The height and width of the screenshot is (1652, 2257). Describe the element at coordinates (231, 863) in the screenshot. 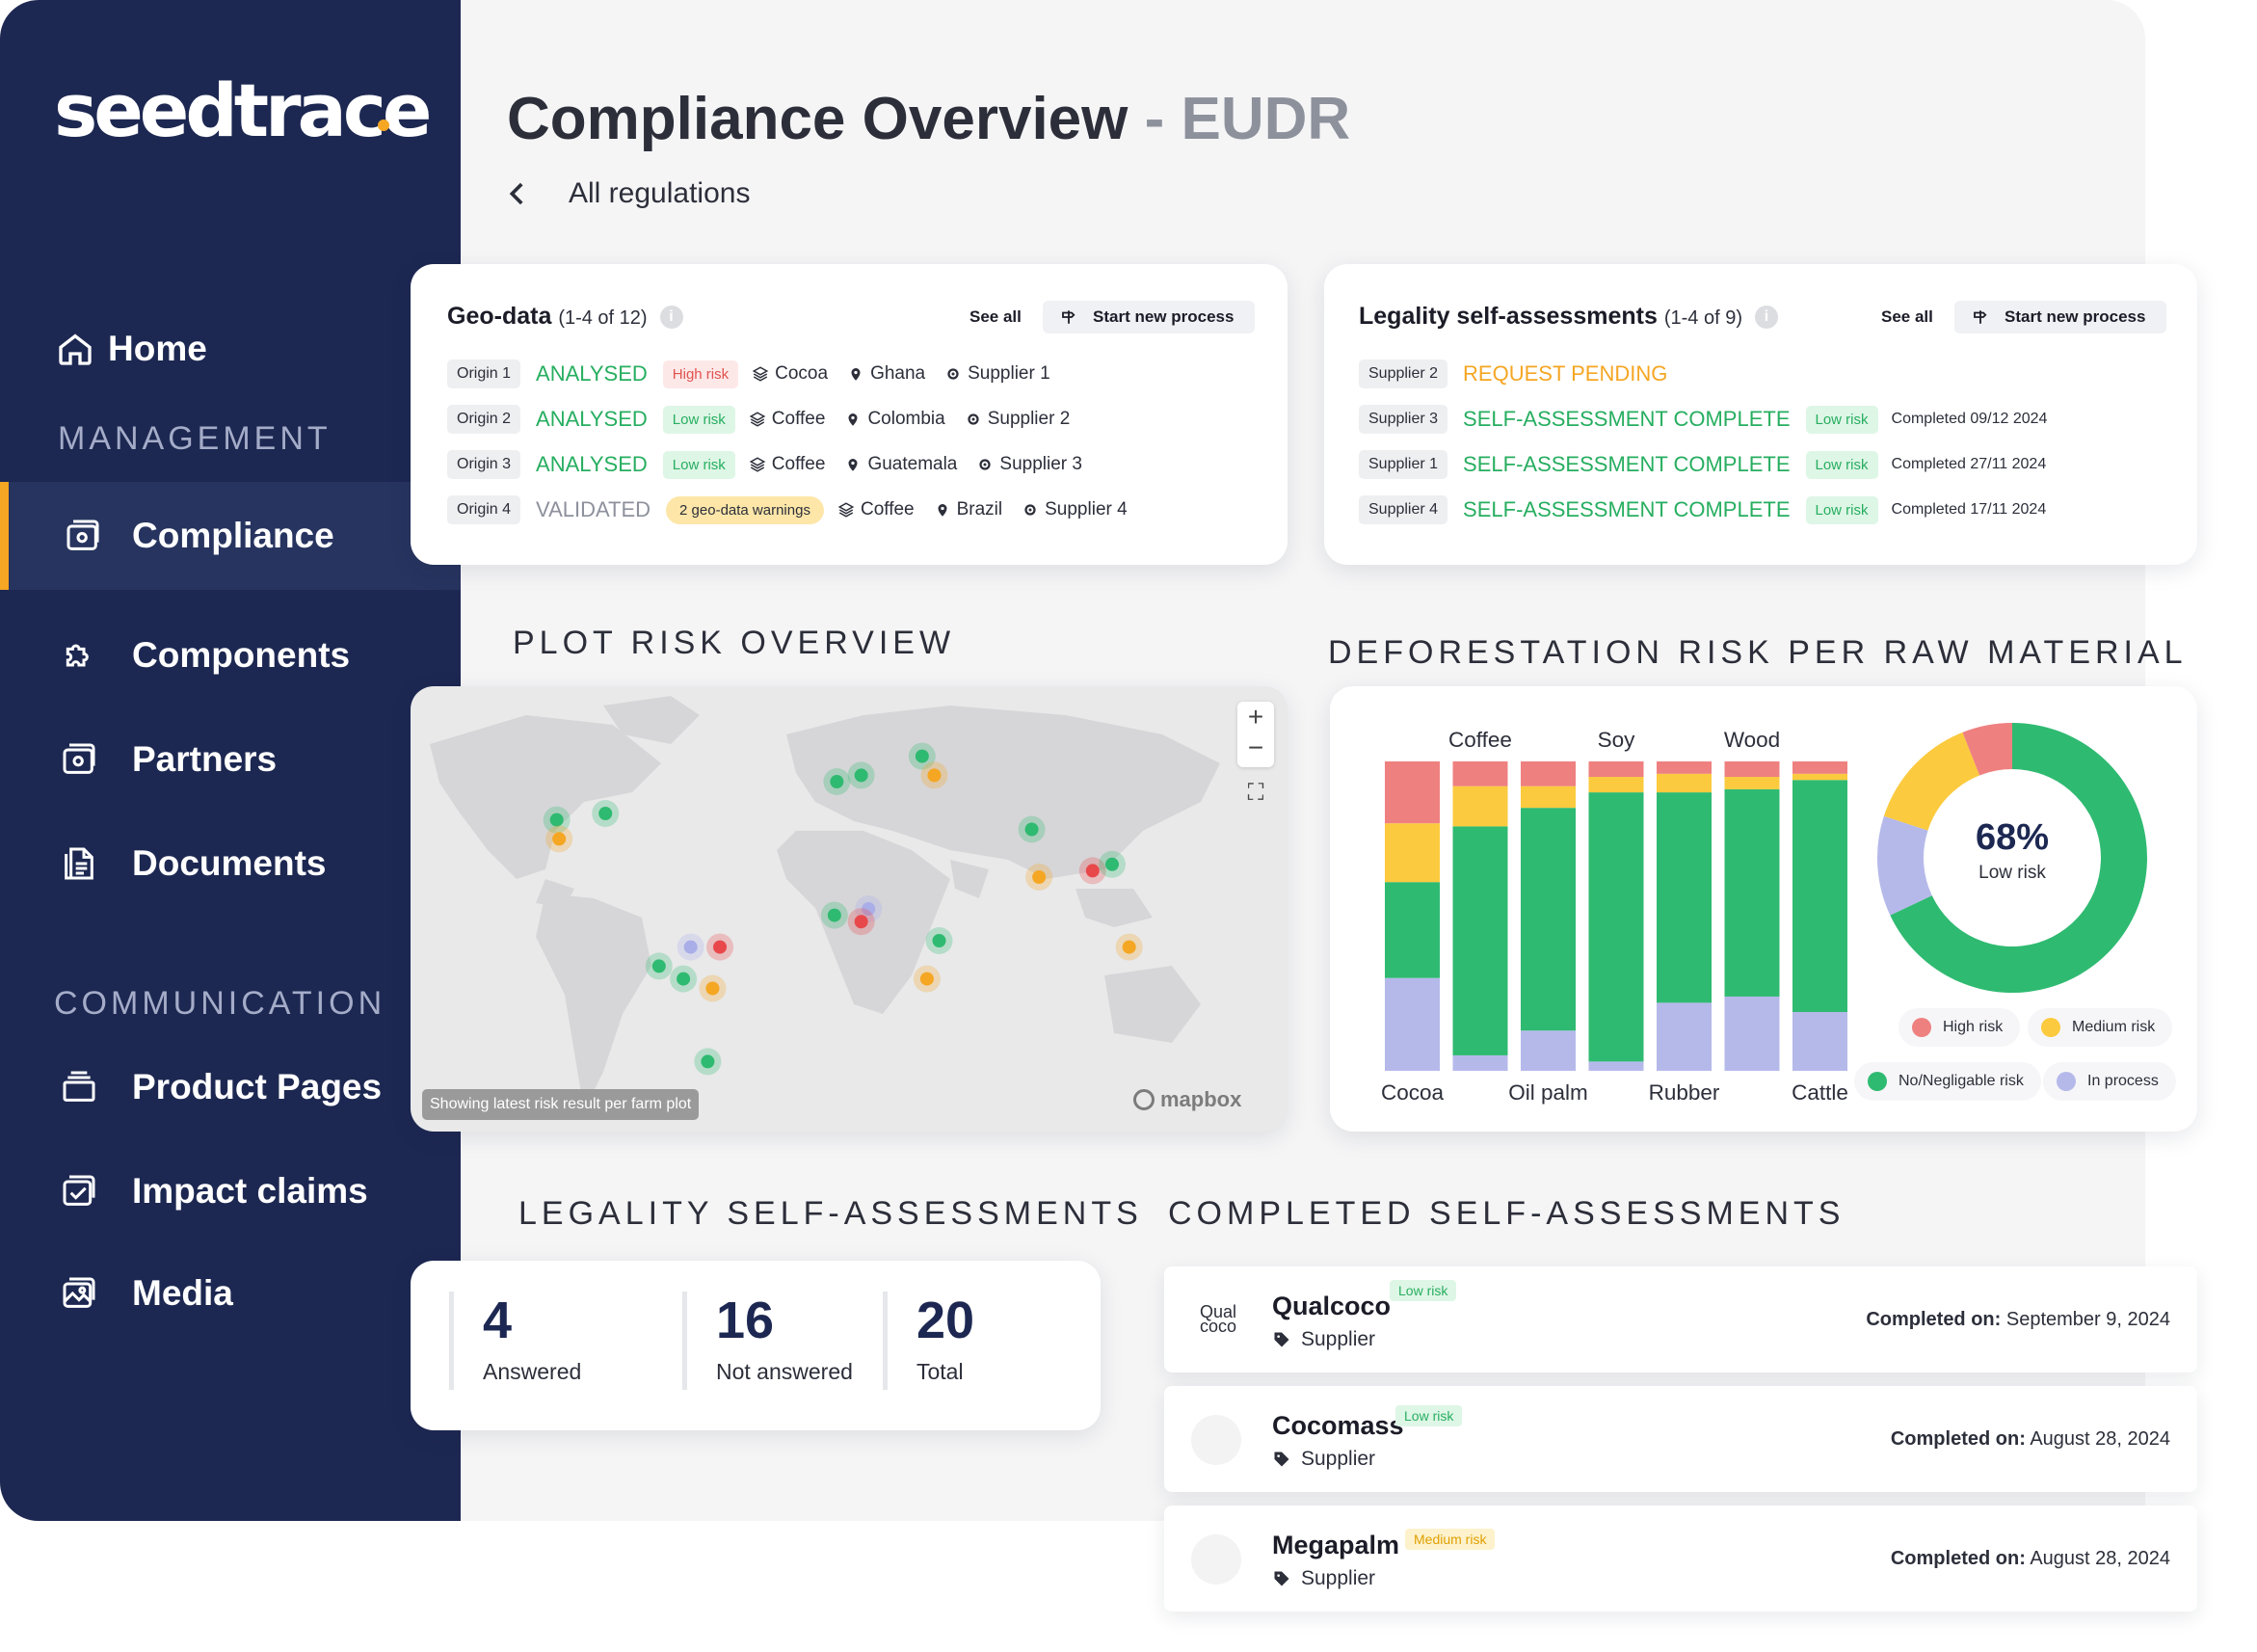

I see `sidebar-item-documents: Documents` at that location.